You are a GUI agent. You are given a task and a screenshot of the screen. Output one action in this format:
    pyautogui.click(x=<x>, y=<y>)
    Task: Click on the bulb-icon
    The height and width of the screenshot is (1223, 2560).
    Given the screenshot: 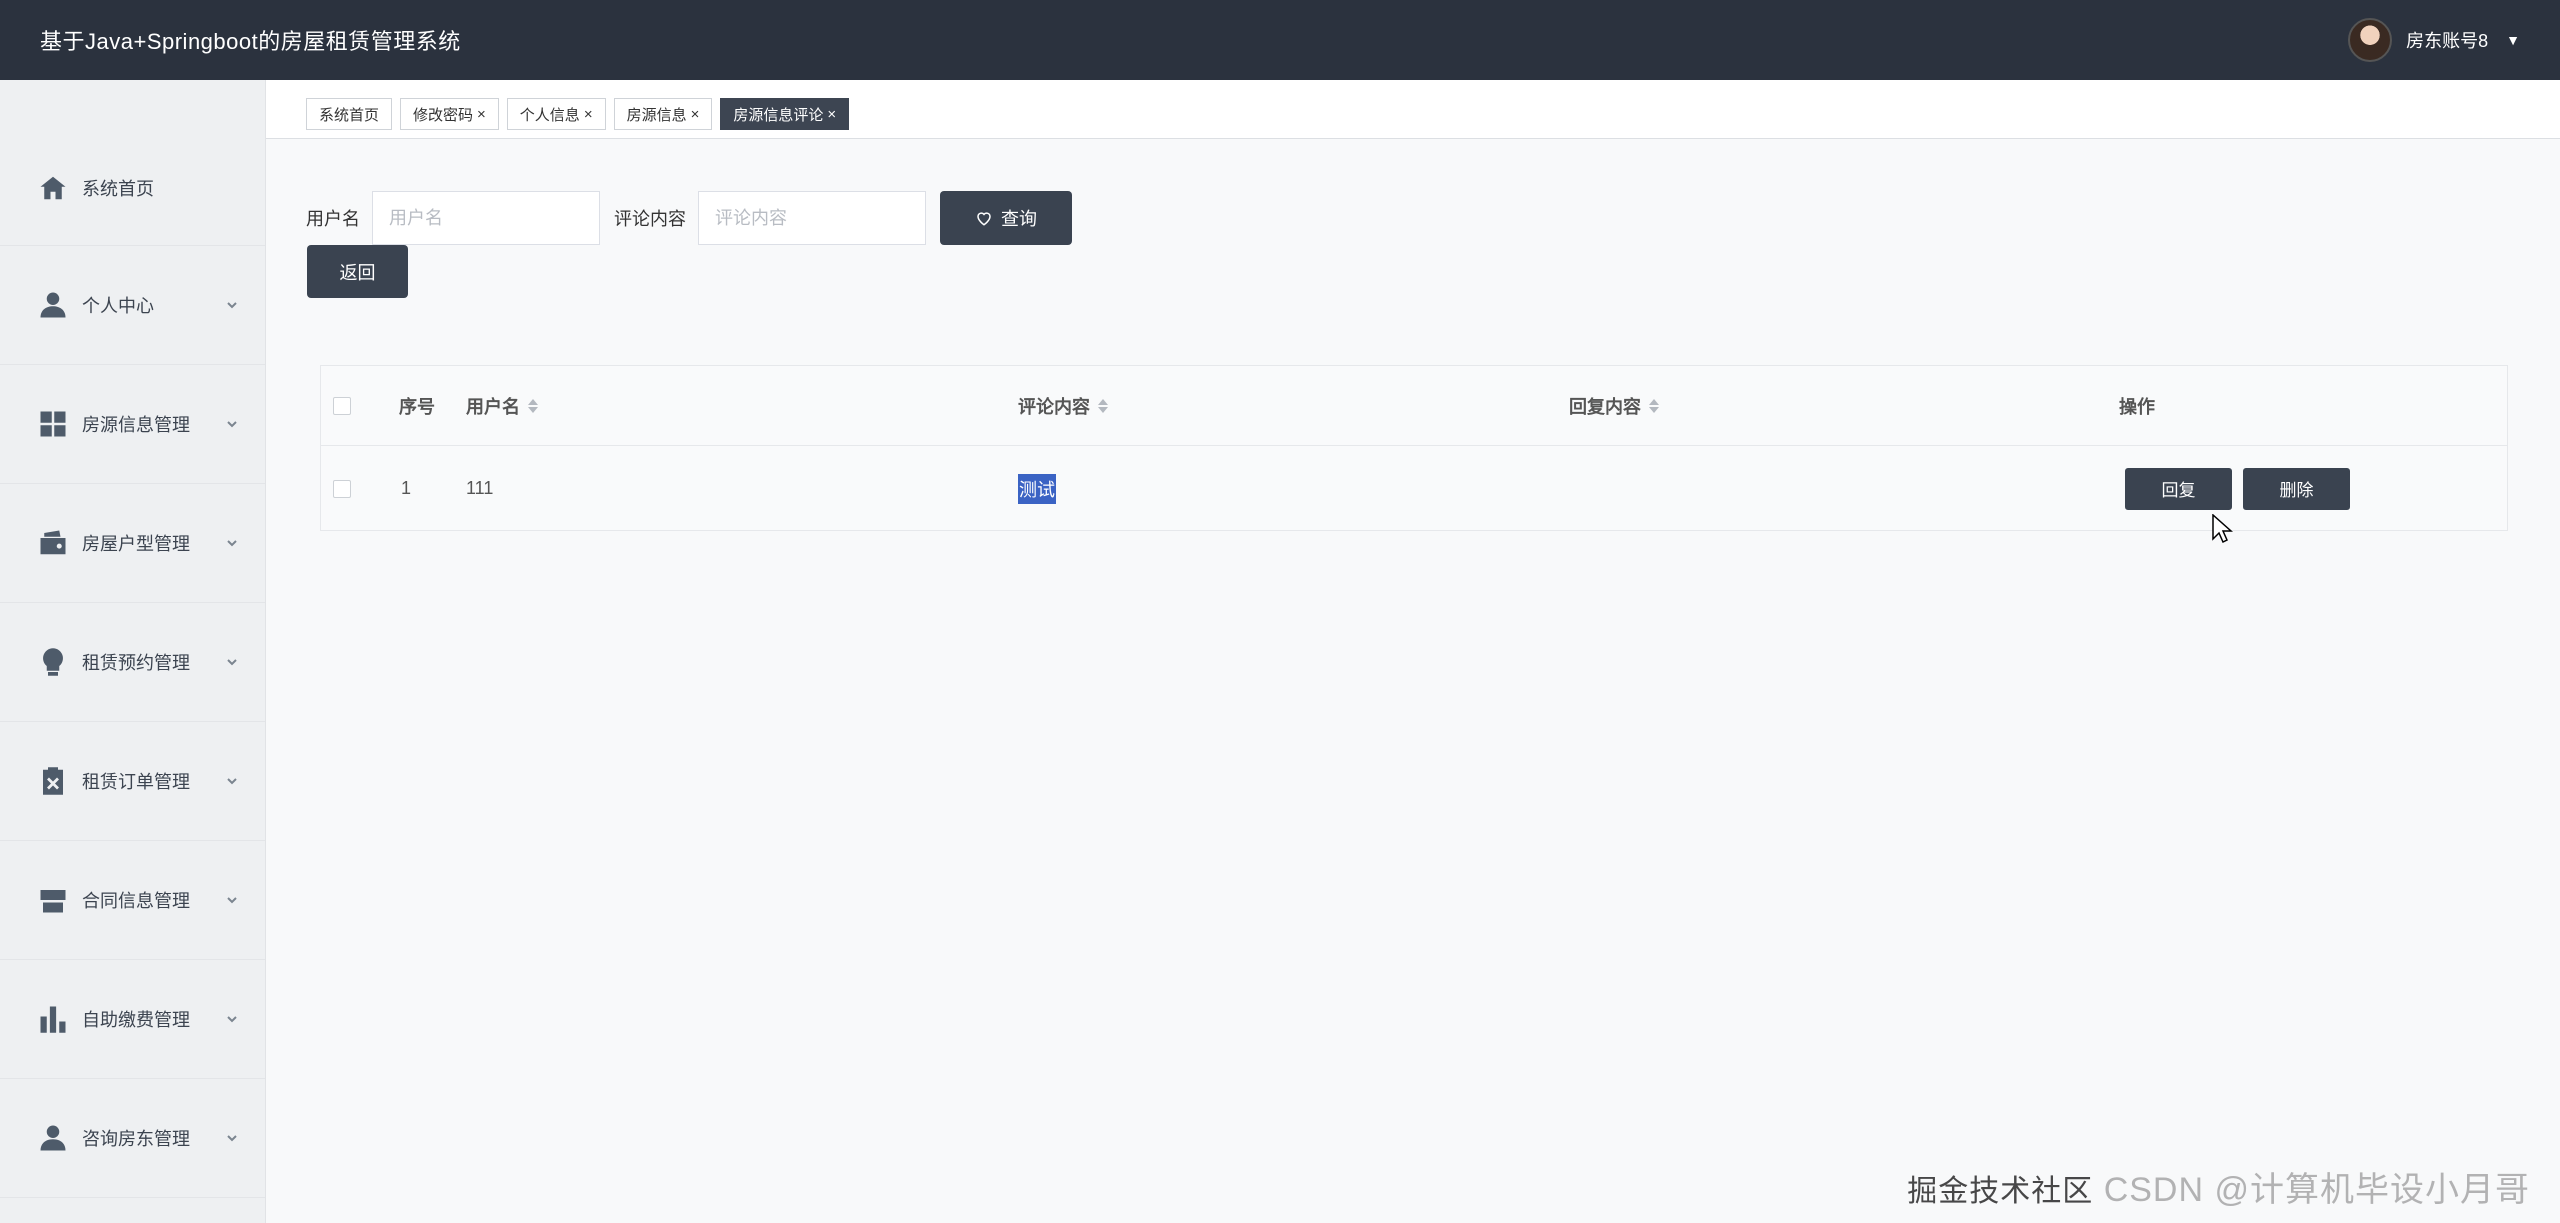 What is the action you would take?
    pyautogui.click(x=53, y=662)
    